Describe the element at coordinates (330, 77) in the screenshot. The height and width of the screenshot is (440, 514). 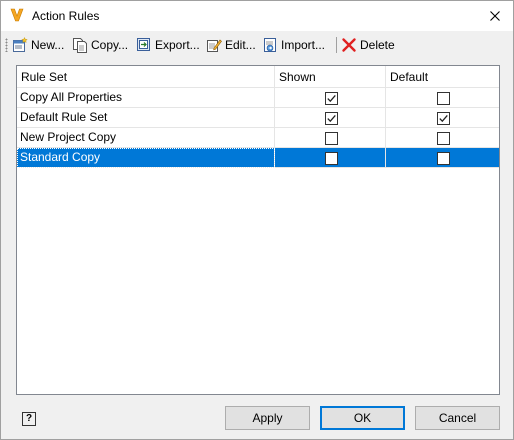
I see `column-header-shown: Shown` at that location.